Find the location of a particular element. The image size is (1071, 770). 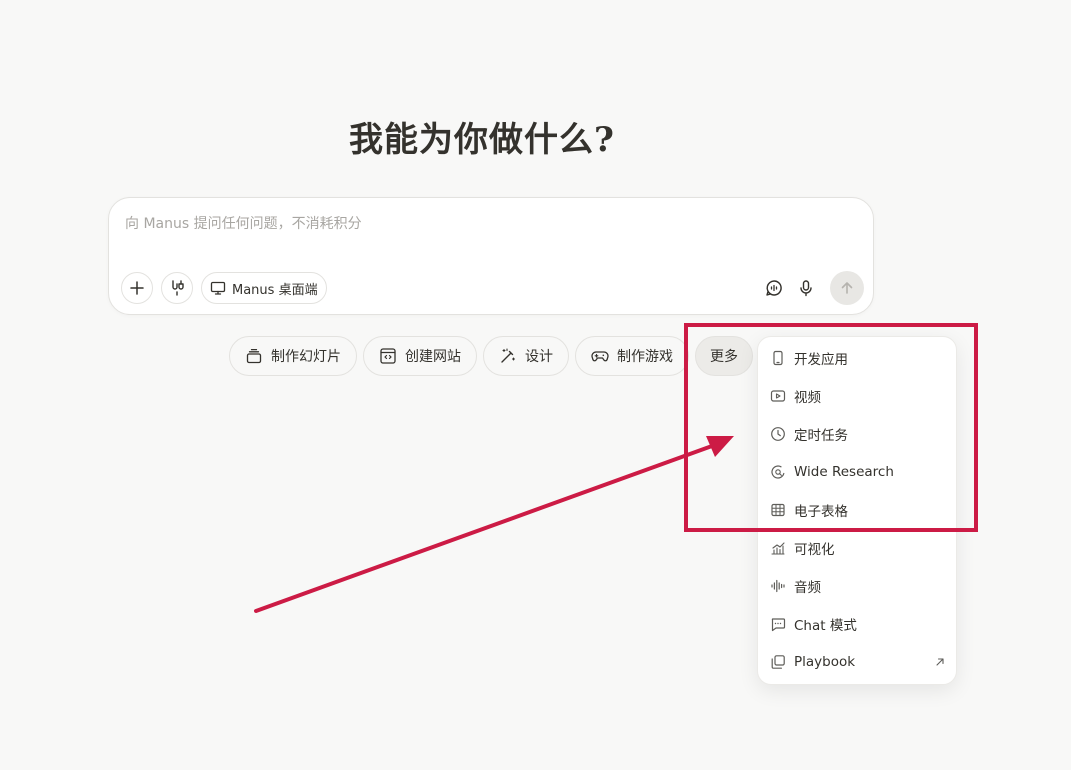

connectors-button is located at coordinates (177, 288).